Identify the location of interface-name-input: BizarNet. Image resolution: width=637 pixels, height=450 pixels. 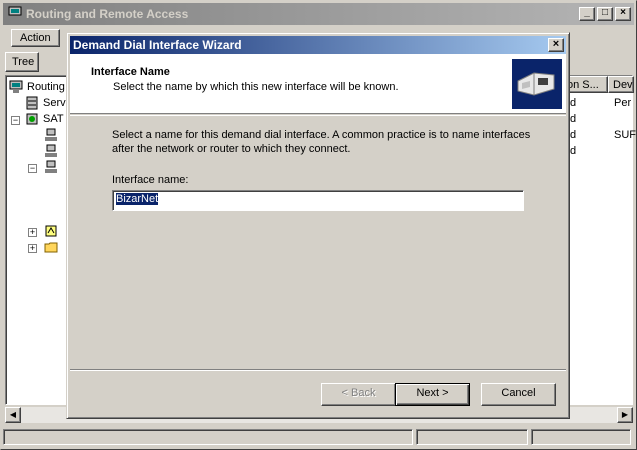
(318, 200).